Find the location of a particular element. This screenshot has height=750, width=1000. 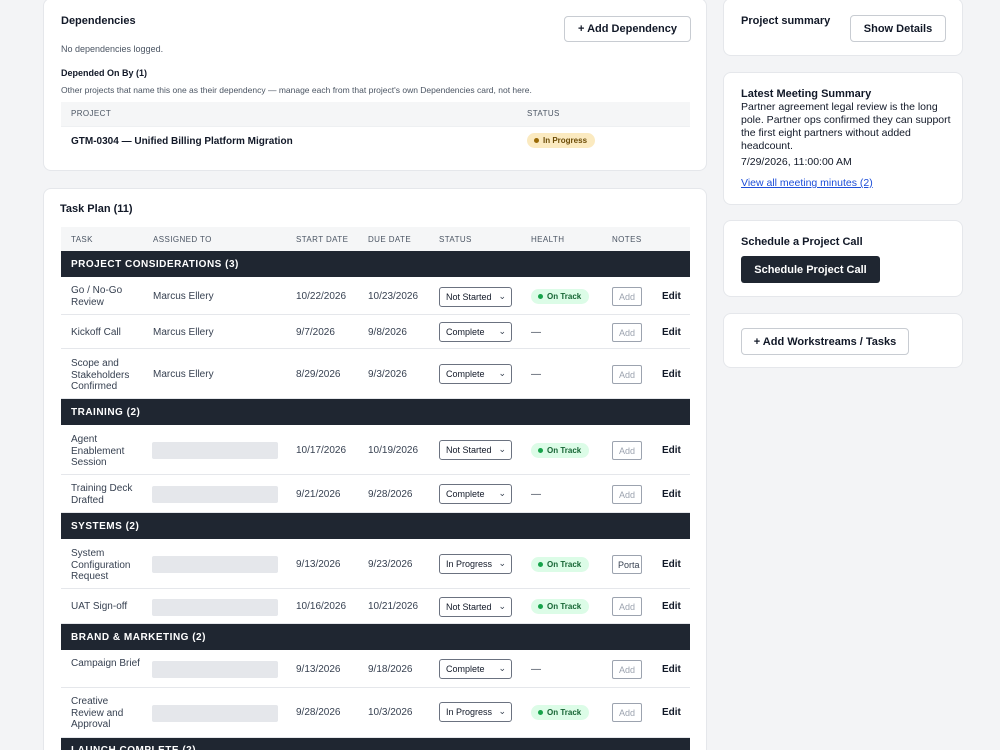

group-brand-marketing: BRAND & MARKETING (2) is located at coordinates (375, 637).